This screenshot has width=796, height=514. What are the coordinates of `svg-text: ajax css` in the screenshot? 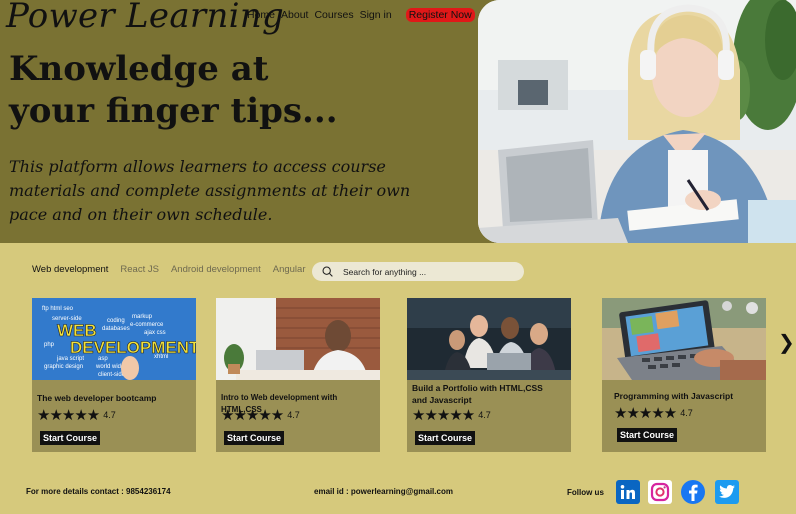 It's located at (155, 333).